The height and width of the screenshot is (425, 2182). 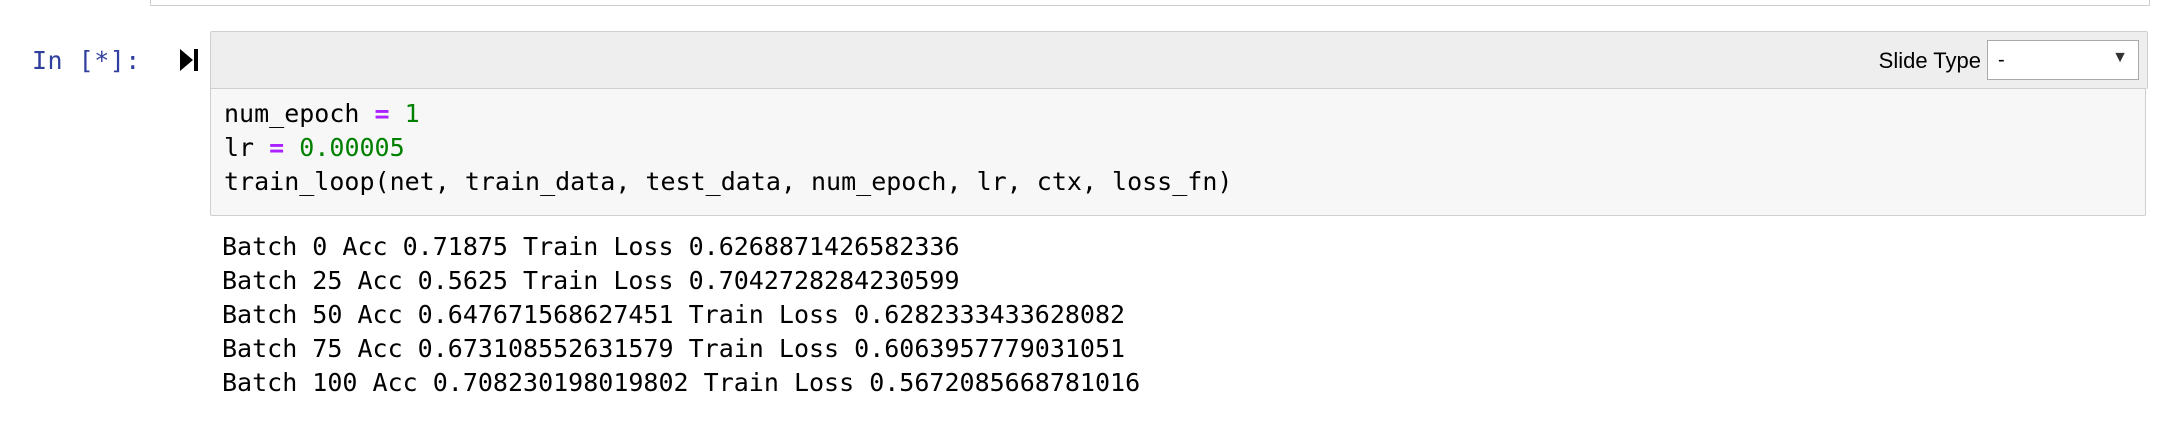 I want to click on triangle-down-icon: ▼, so click(x=2120, y=57).